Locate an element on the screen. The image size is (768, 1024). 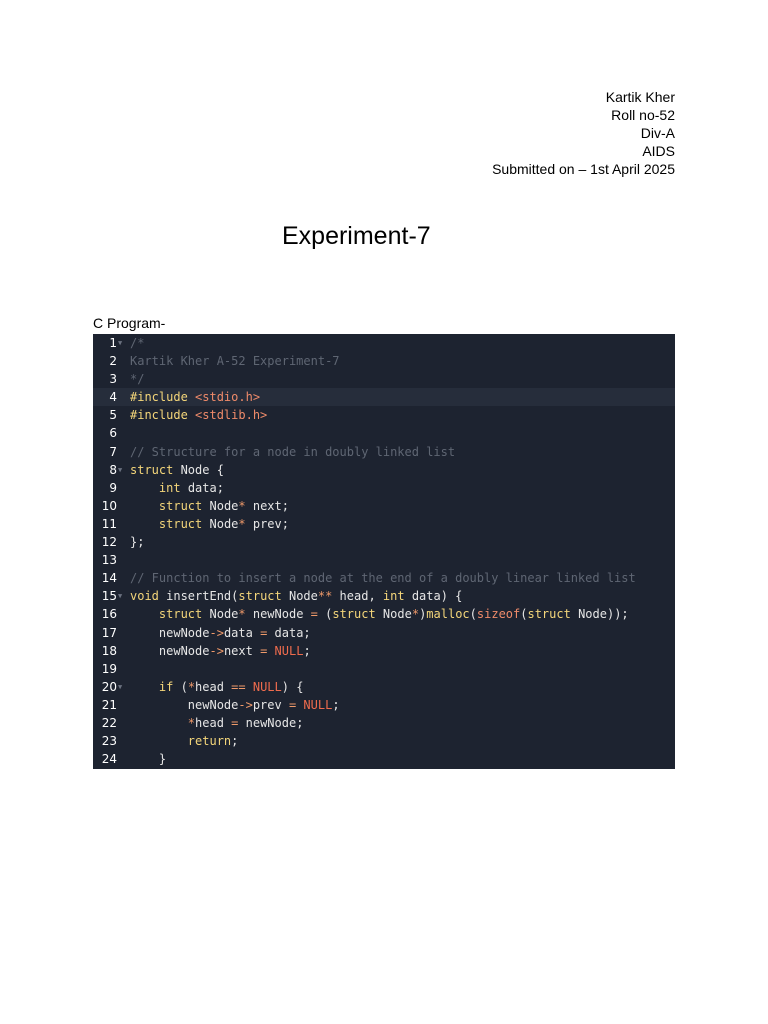
code-token: */ is located at coordinates (137, 379).